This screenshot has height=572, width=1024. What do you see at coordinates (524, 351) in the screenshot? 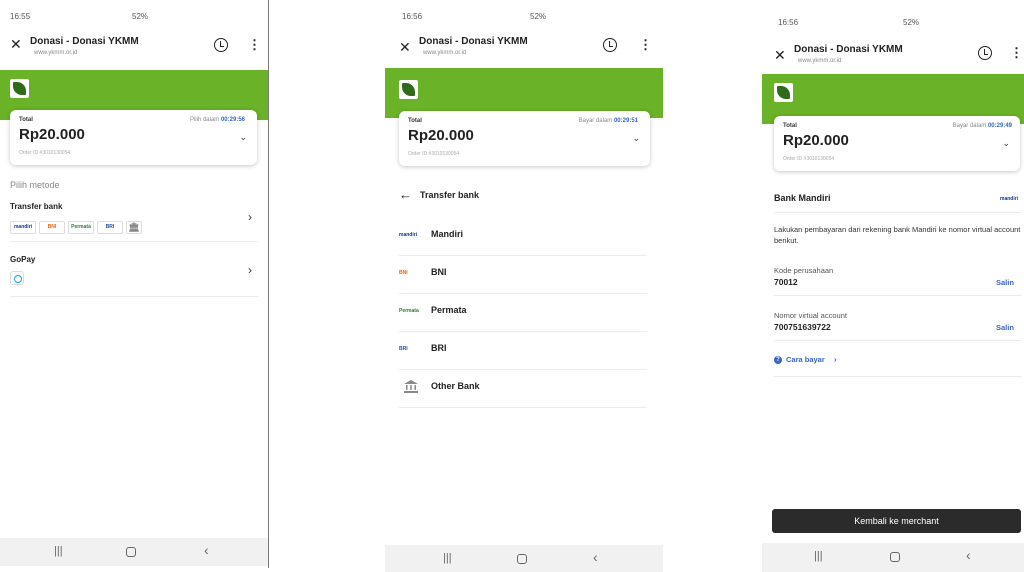
I see `bank-option-bri: BRI BRI` at bounding box center [524, 351].